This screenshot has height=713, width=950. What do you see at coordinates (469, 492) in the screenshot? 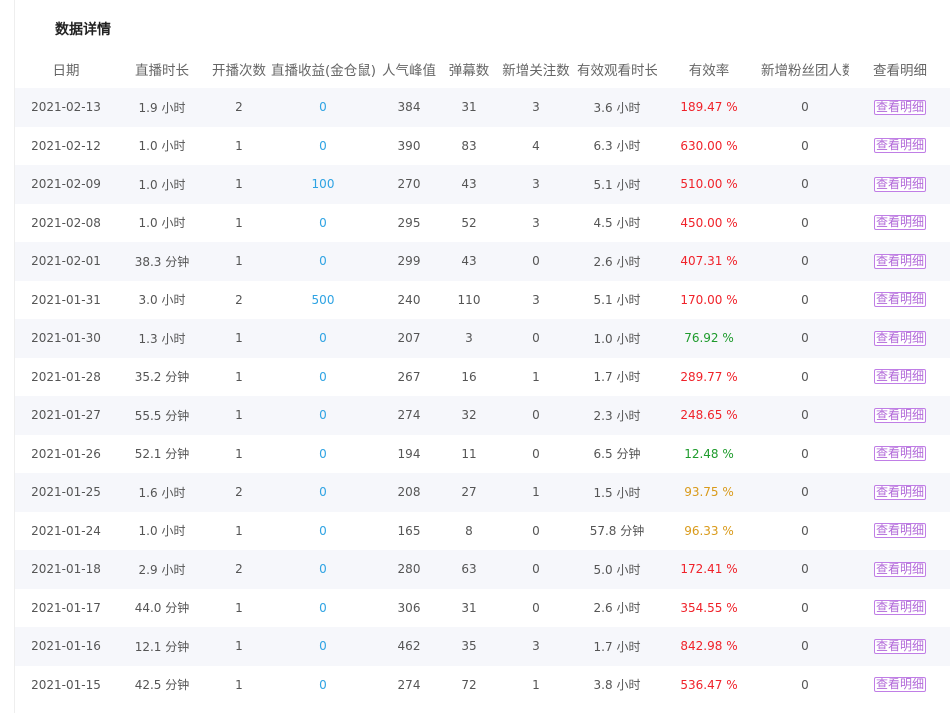
I see `cell-danmaku: 27` at bounding box center [469, 492].